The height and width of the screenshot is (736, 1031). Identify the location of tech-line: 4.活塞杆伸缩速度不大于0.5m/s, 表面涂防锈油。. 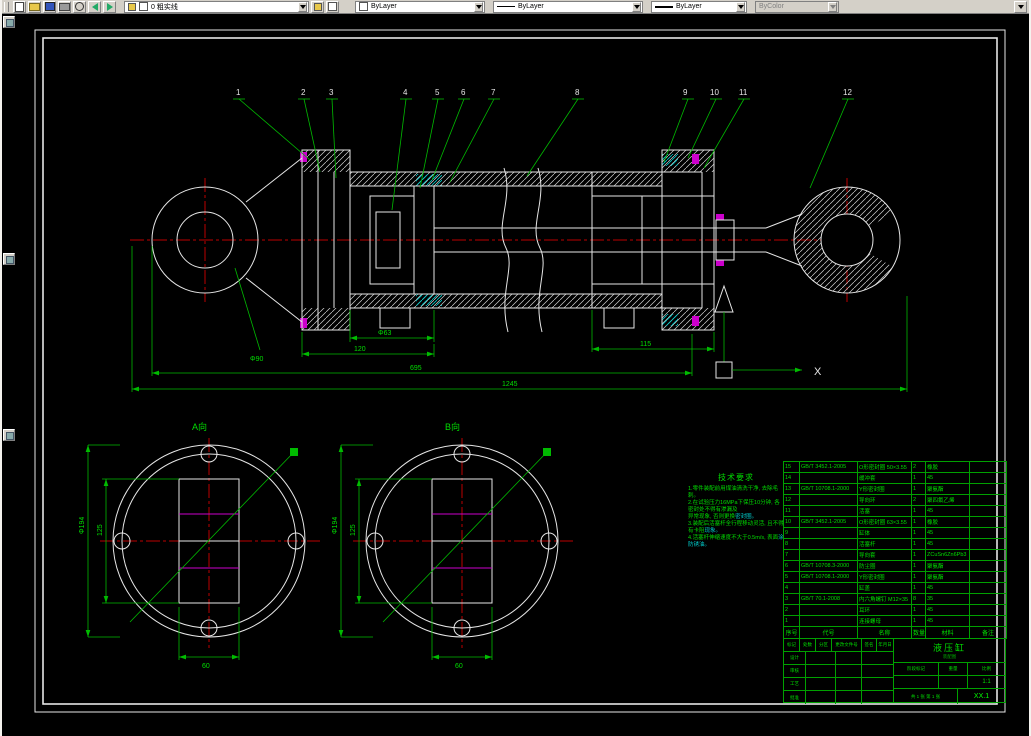
(736, 542).